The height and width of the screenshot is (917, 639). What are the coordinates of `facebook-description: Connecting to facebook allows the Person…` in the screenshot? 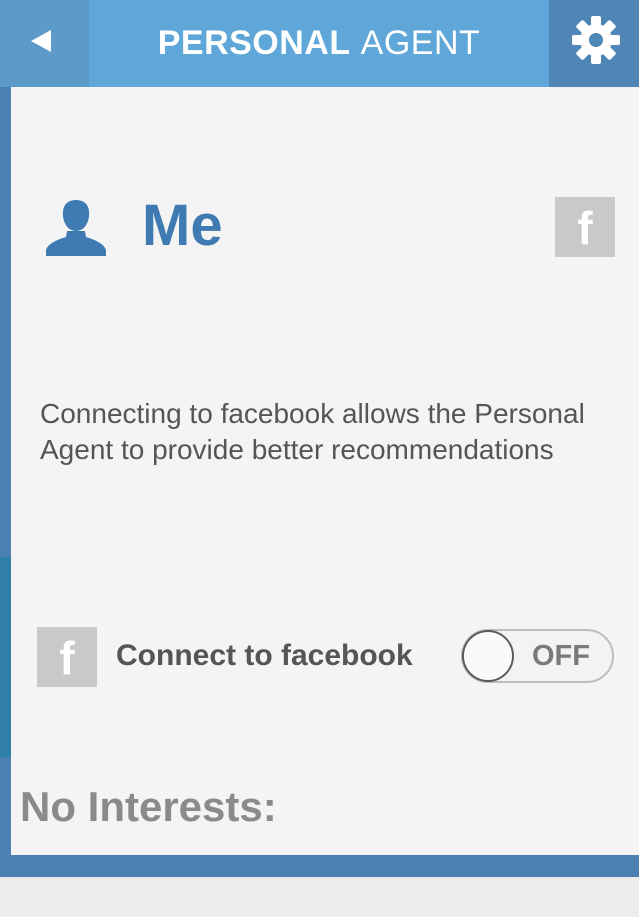 It's located at (312, 431).